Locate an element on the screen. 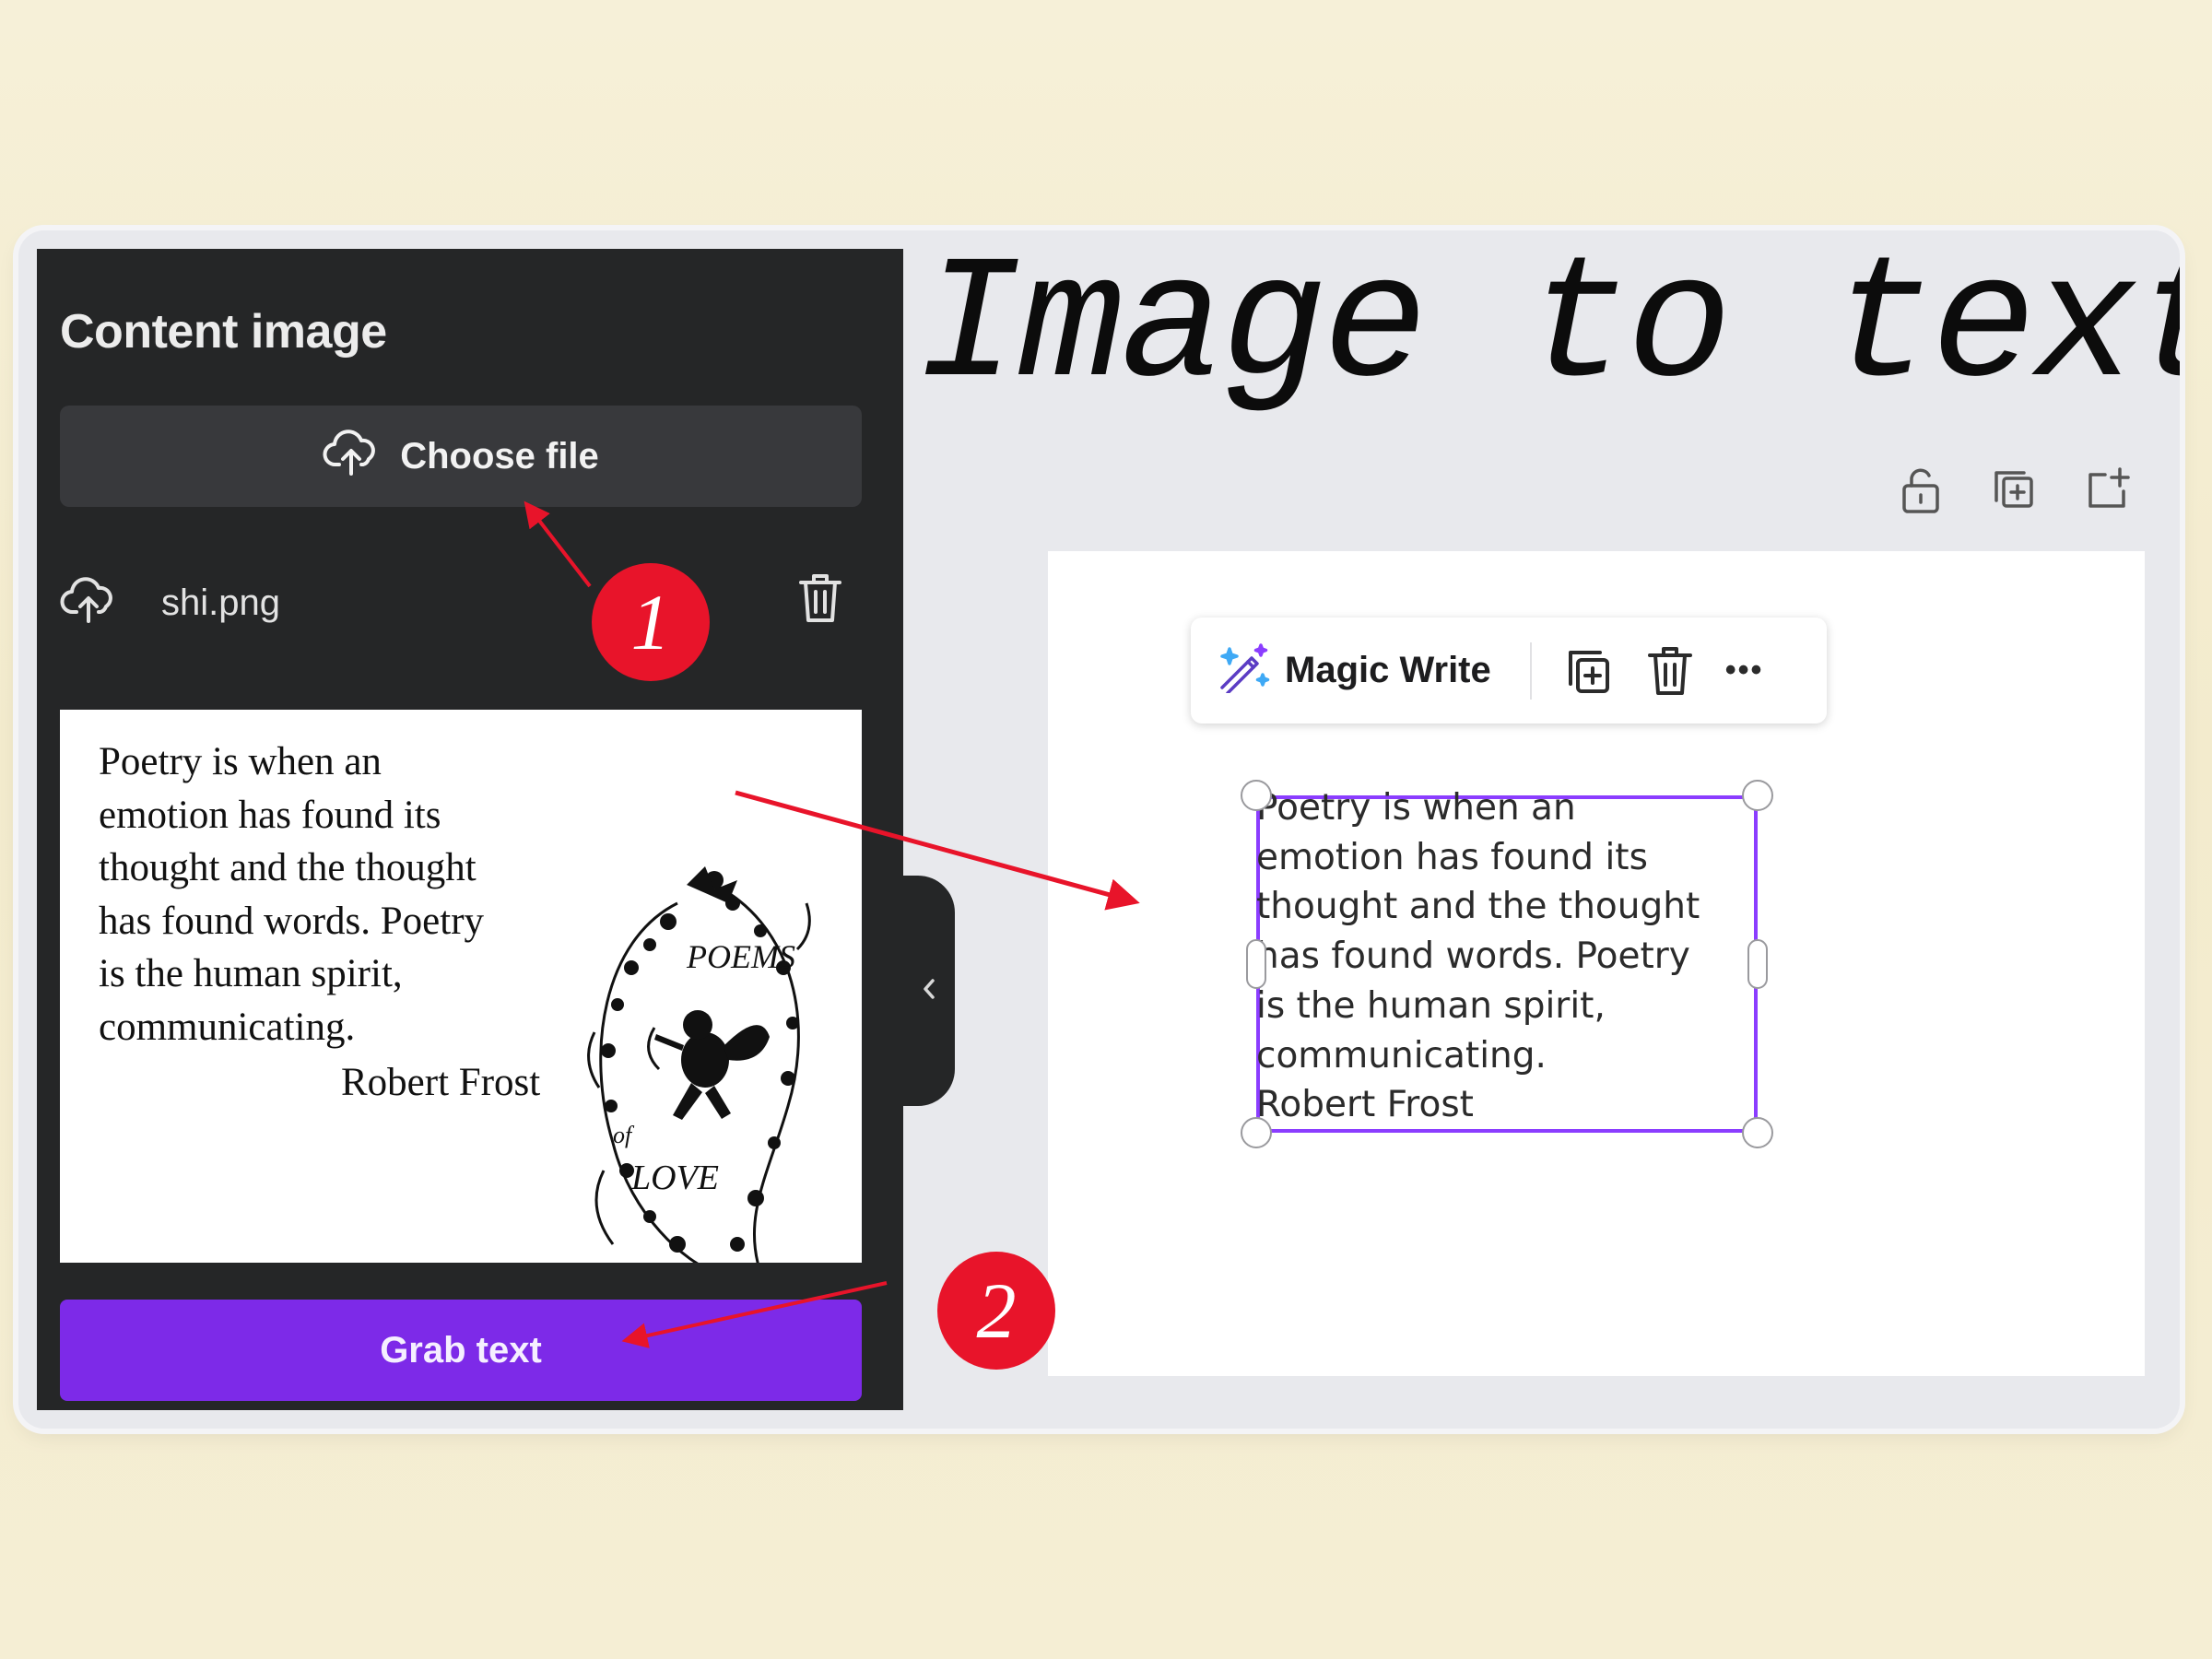 This screenshot has height=1659, width=2212. arrow-to-choose-file is located at coordinates (558, 544).